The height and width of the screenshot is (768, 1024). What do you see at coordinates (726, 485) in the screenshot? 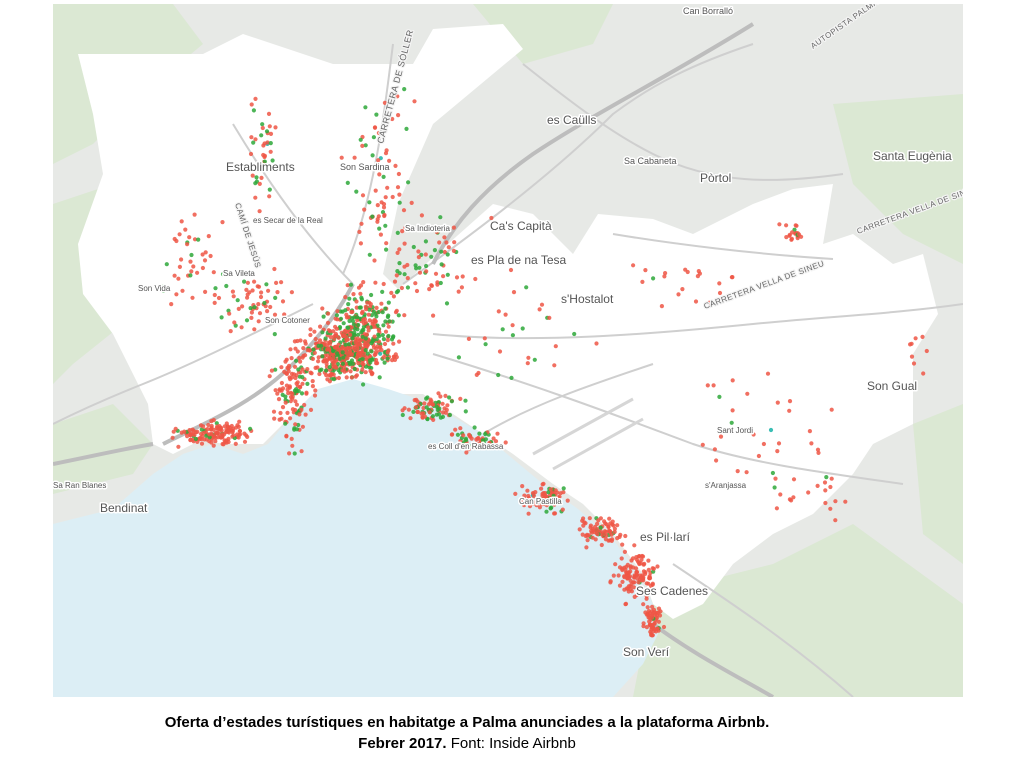
I see `label-saranjassa: s'Aranjassa` at bounding box center [726, 485].